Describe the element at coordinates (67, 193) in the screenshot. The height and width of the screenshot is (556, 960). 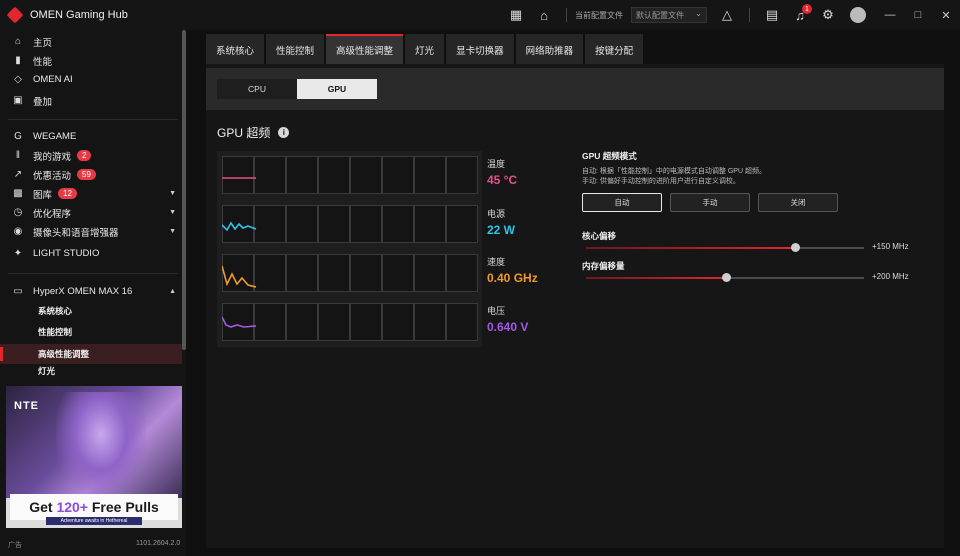
I see `count-badge: 12` at that location.